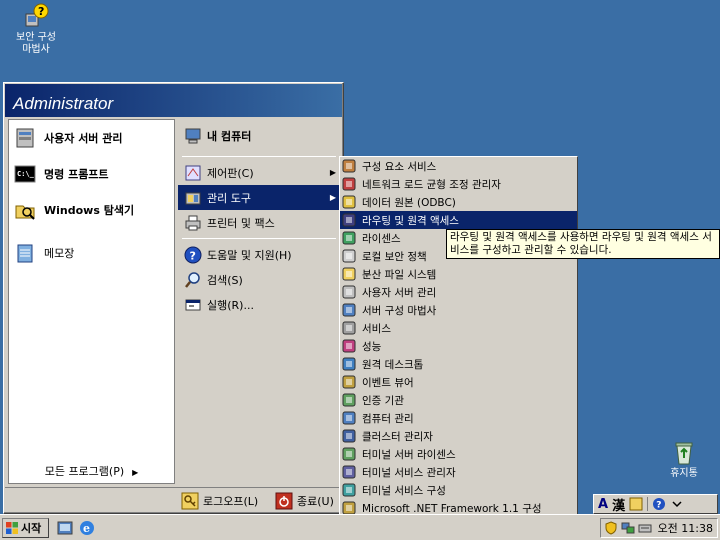 This screenshot has height=540, width=720. I want to click on svg-text: C:\_, so click(26, 174).